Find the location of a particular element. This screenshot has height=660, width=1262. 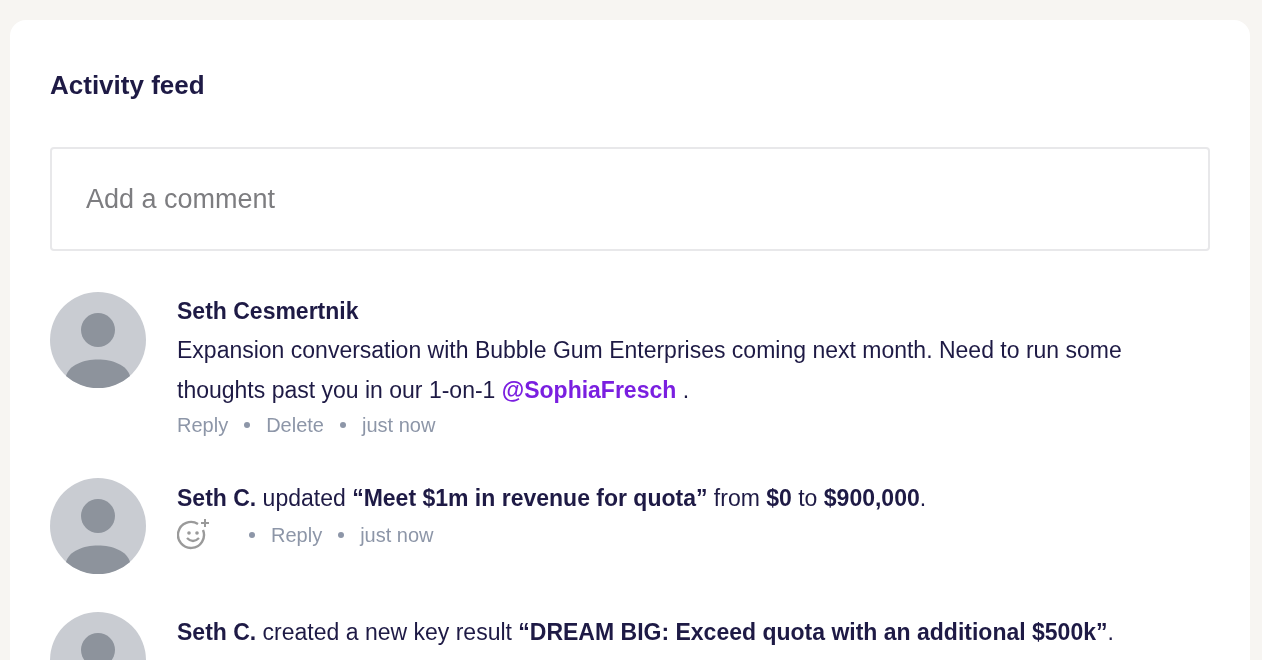

mention-link: @SophiaFresch is located at coordinates (589, 390).